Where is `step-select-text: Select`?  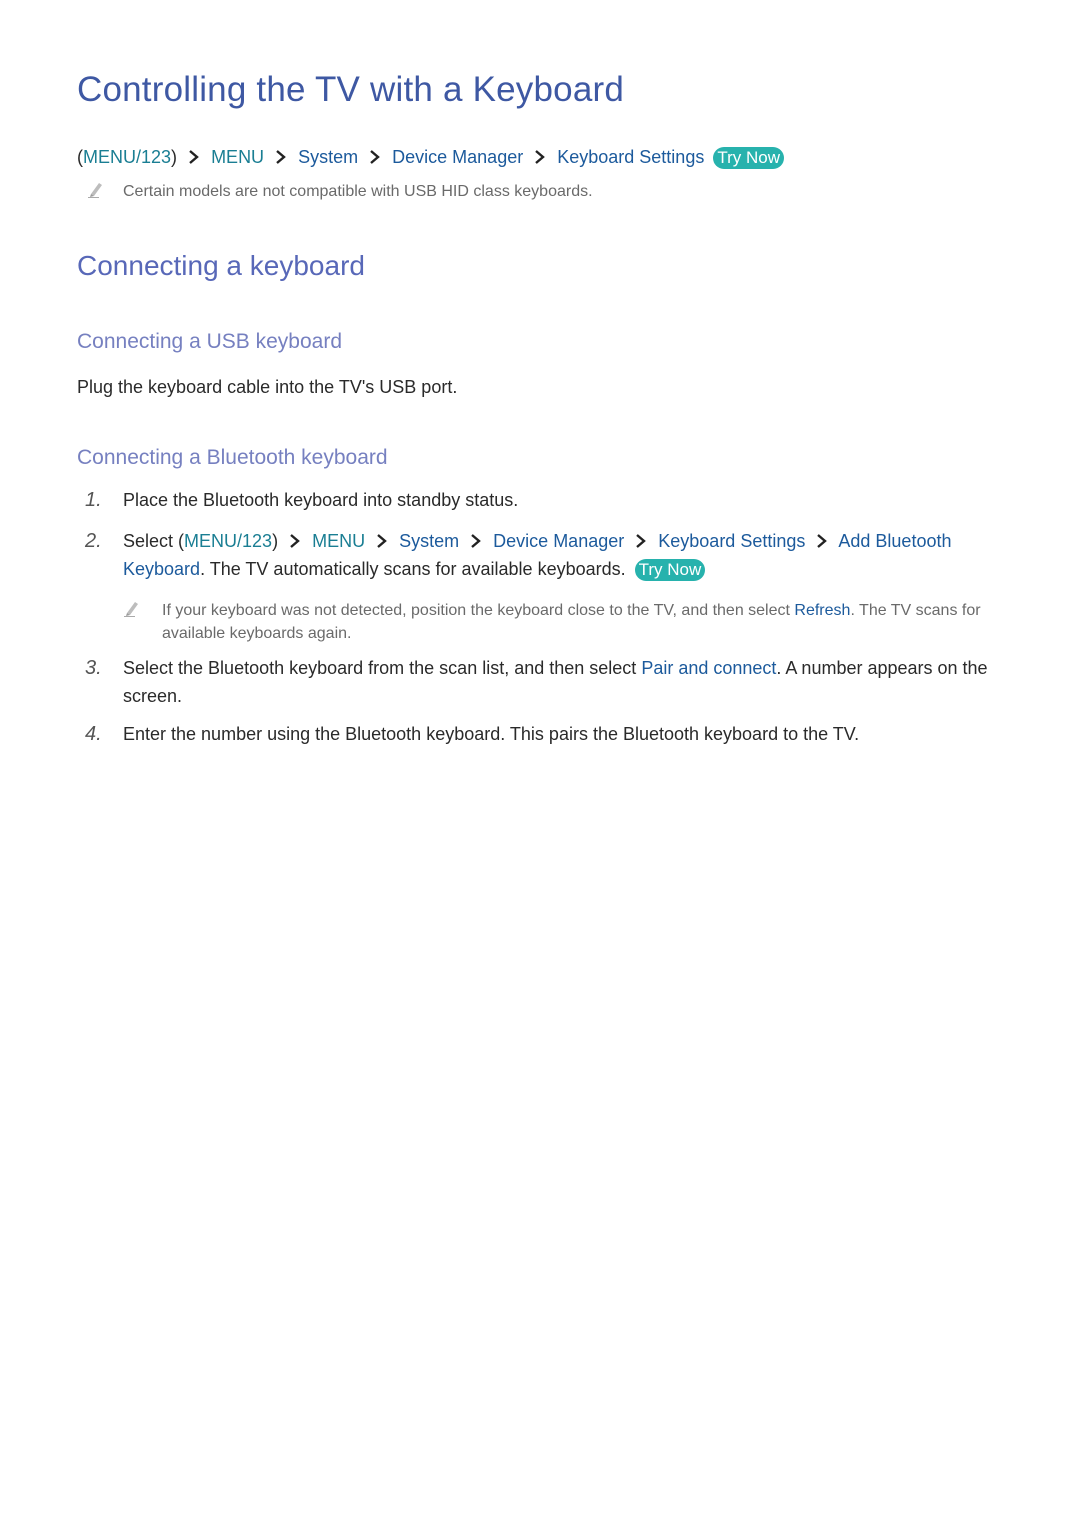 step-select-text: Select is located at coordinates (151, 541).